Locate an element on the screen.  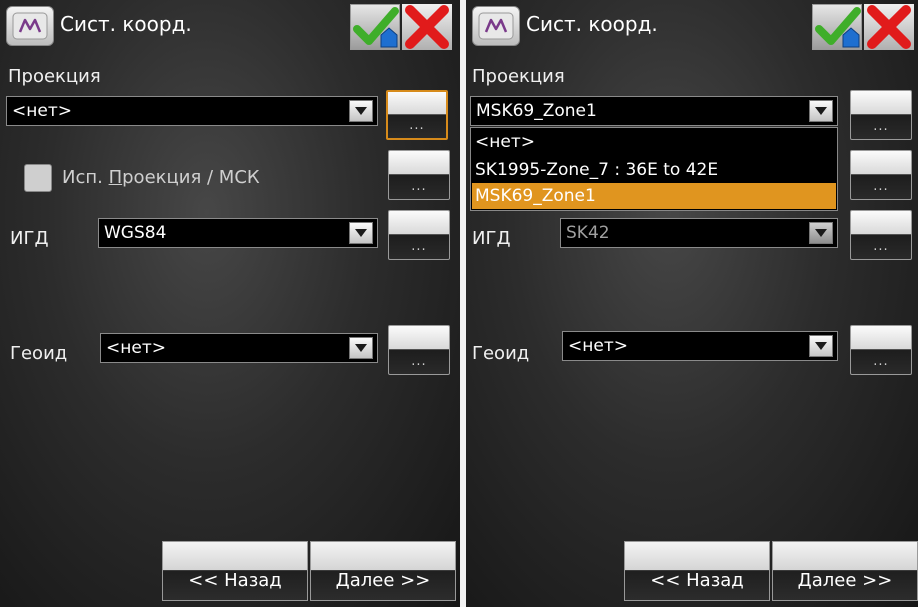
projection-select: <нет> is located at coordinates (192, 111).